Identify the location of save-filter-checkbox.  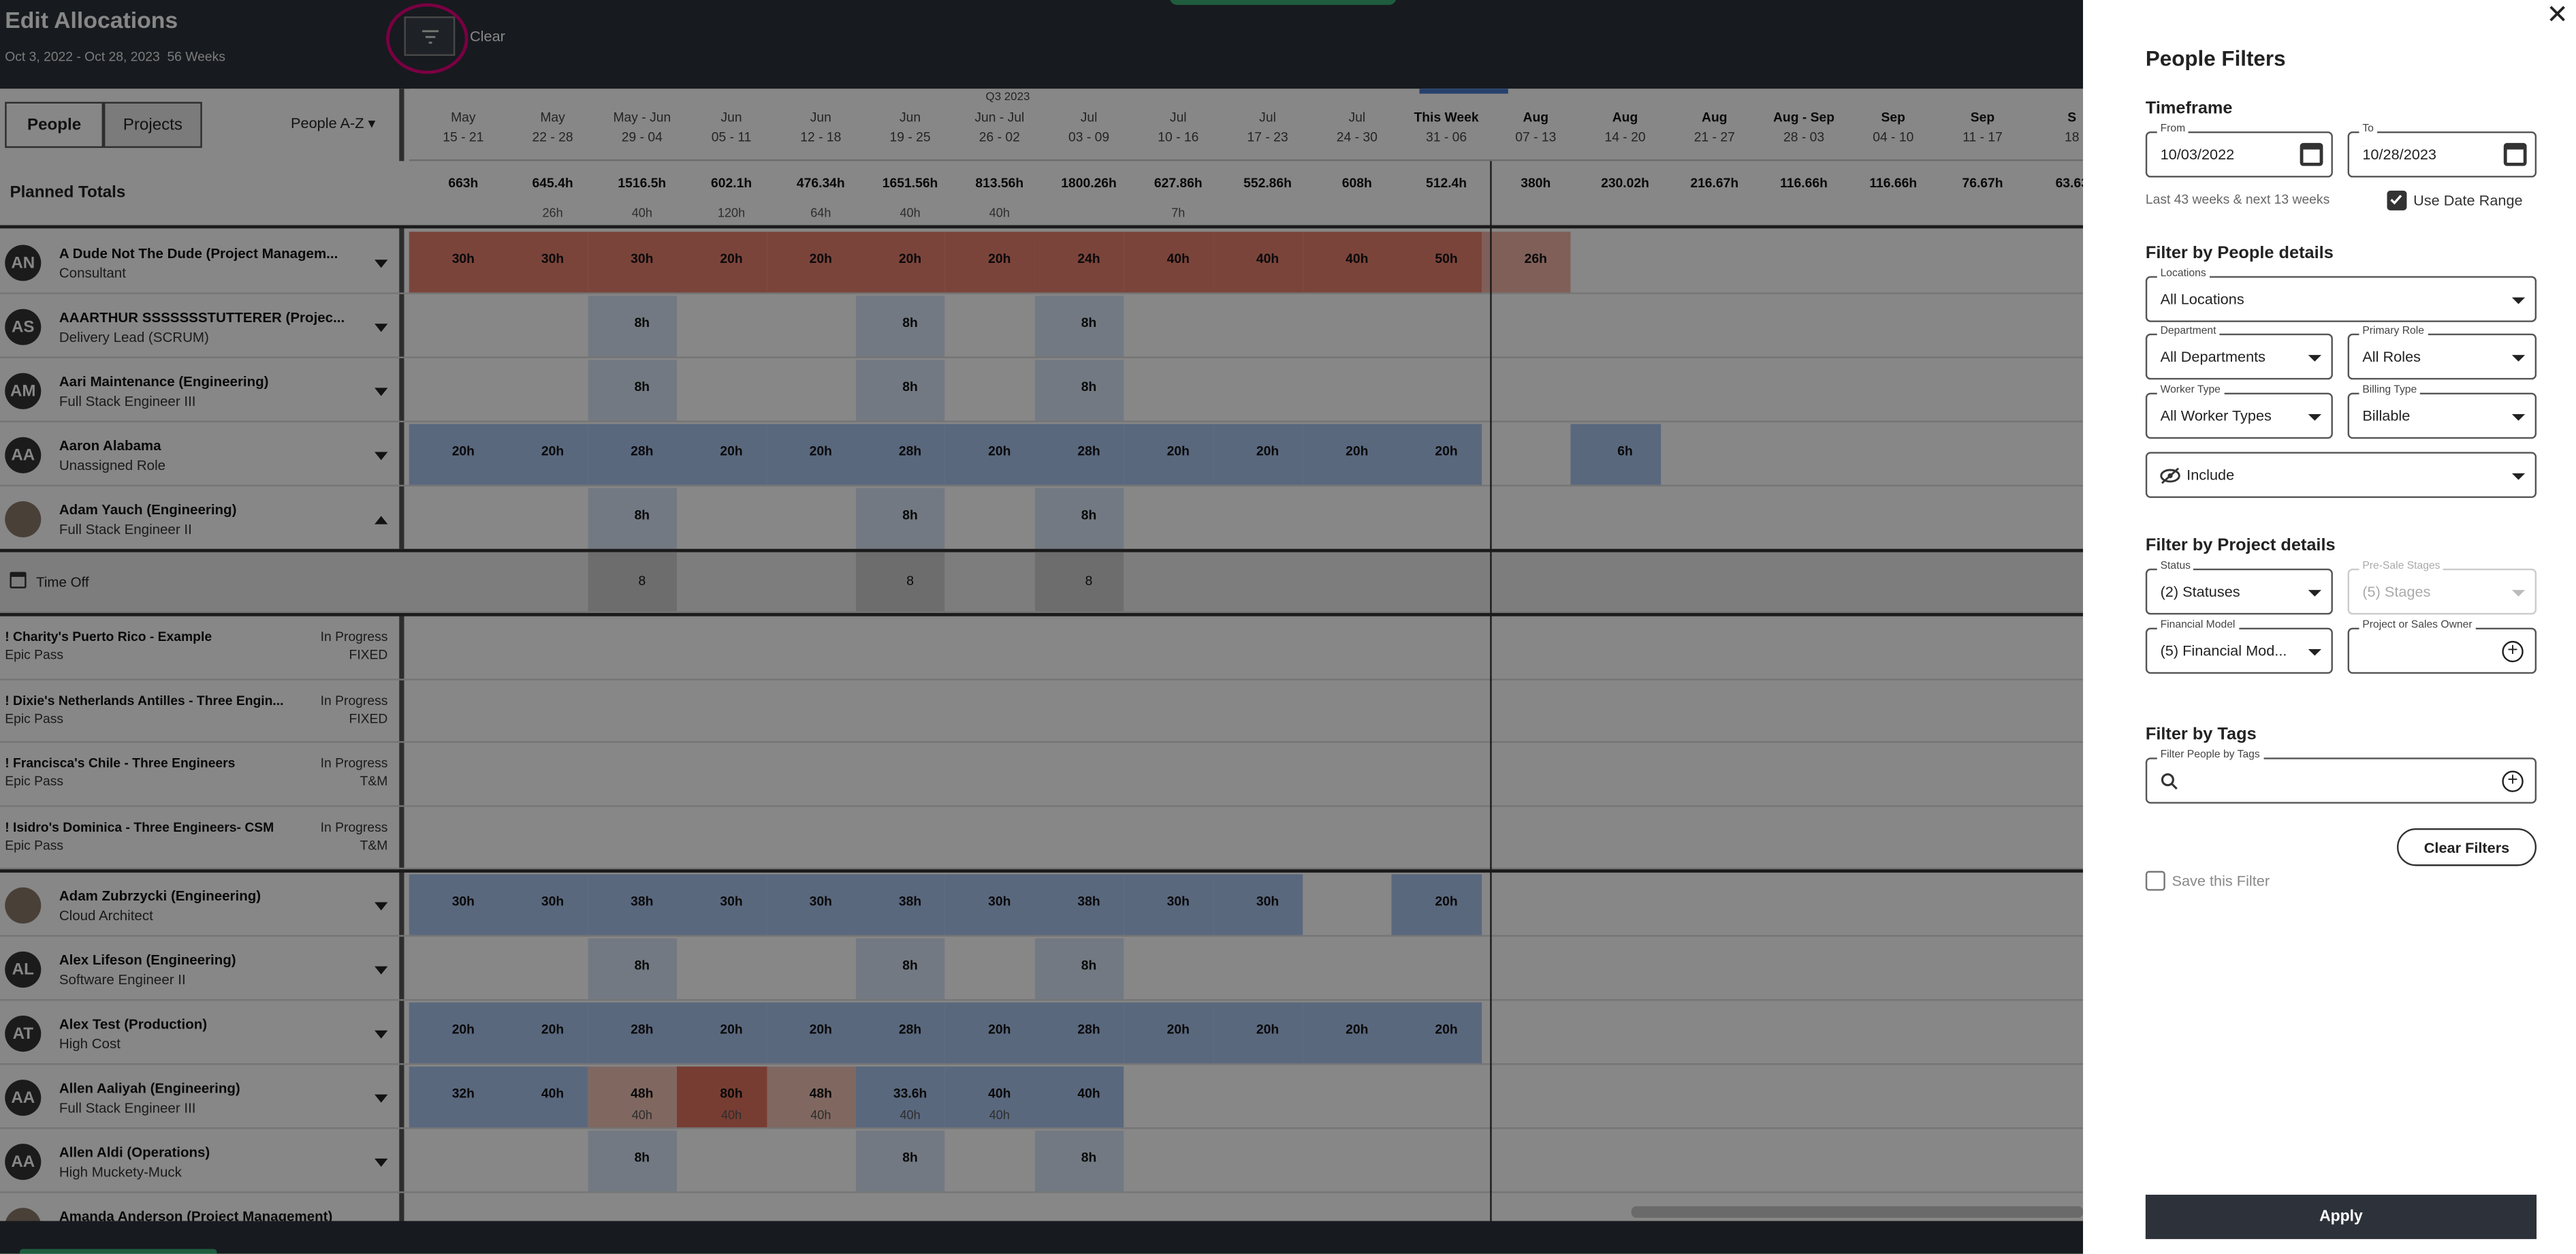
(2155, 881).